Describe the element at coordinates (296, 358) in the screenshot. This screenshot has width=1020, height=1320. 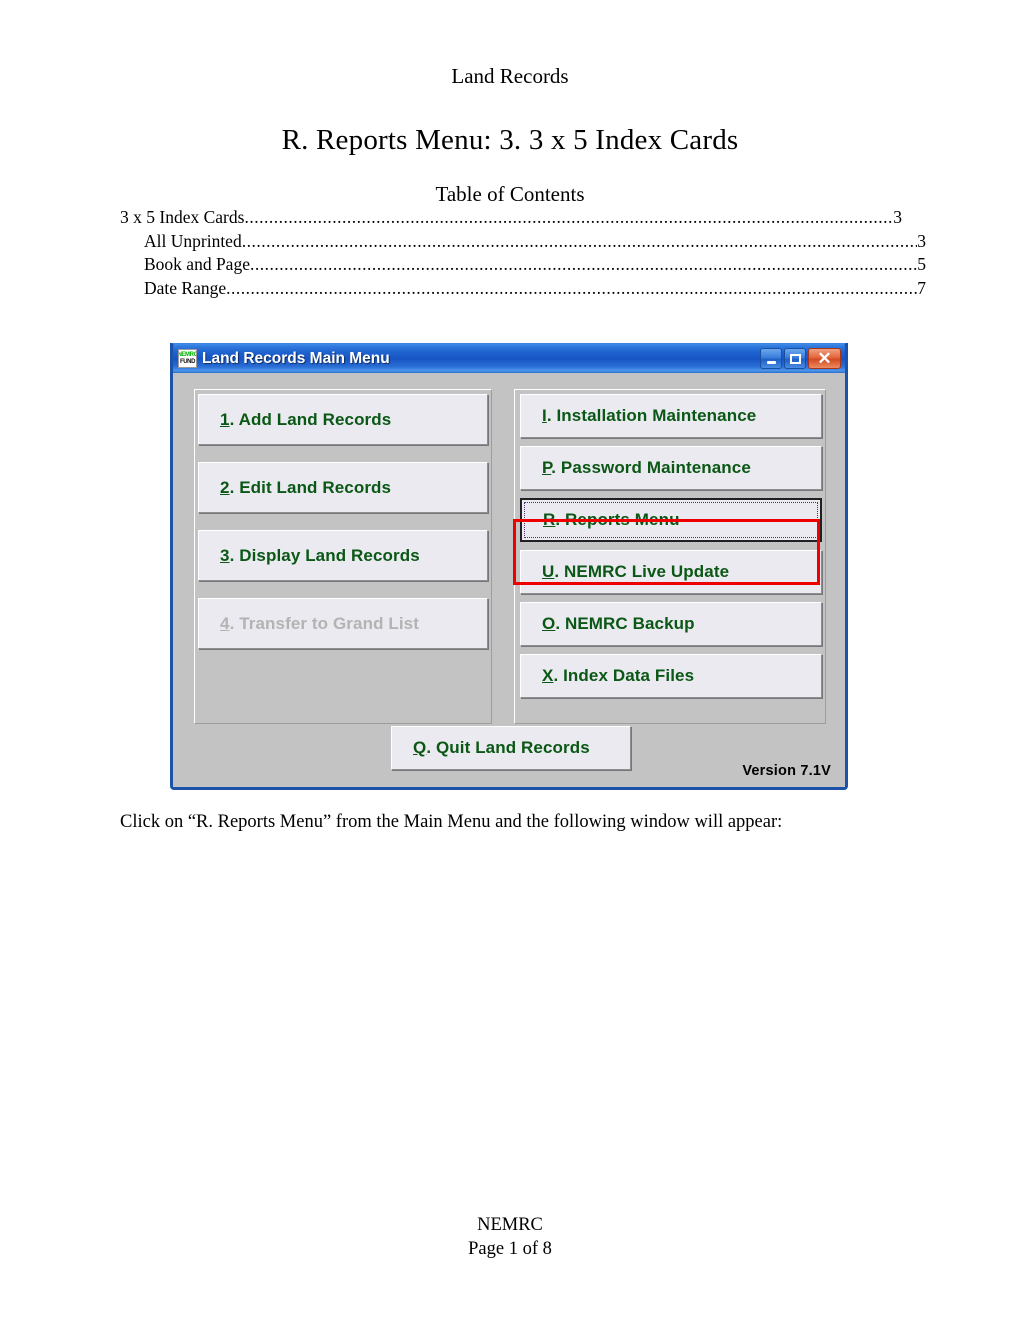
I see `window-title: Land Records Main Menu` at that location.